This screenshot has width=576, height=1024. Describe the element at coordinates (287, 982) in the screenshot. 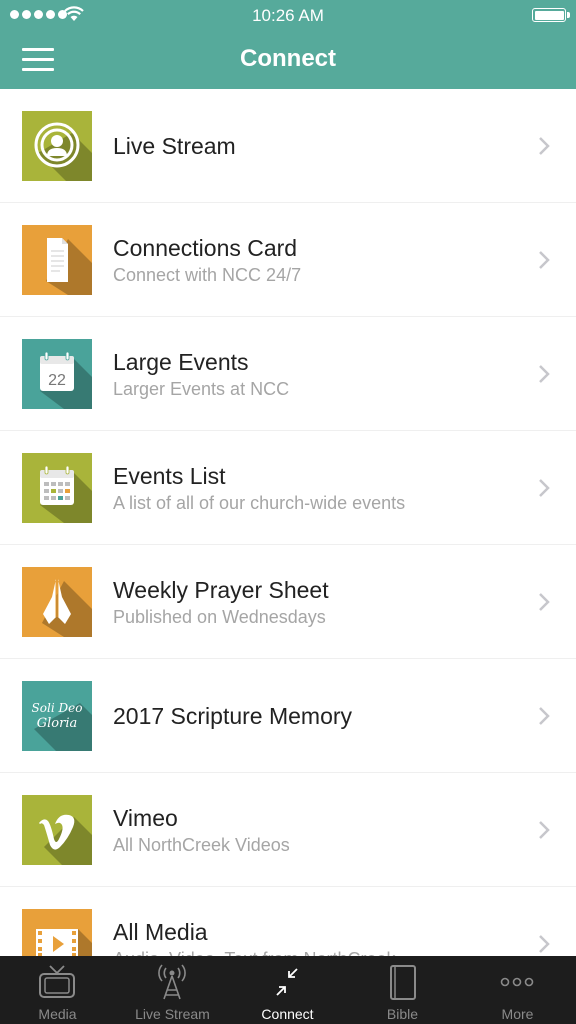

I see `connect-arrows-icon` at that location.